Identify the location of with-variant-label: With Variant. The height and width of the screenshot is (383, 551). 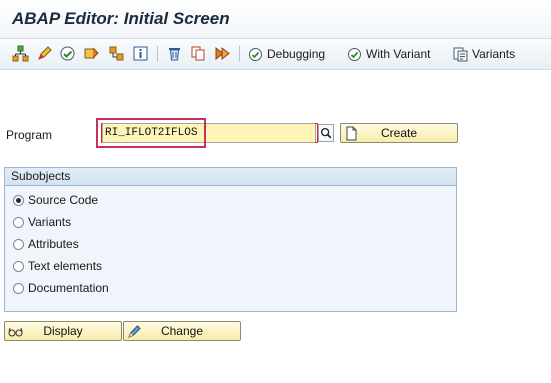
(398, 54).